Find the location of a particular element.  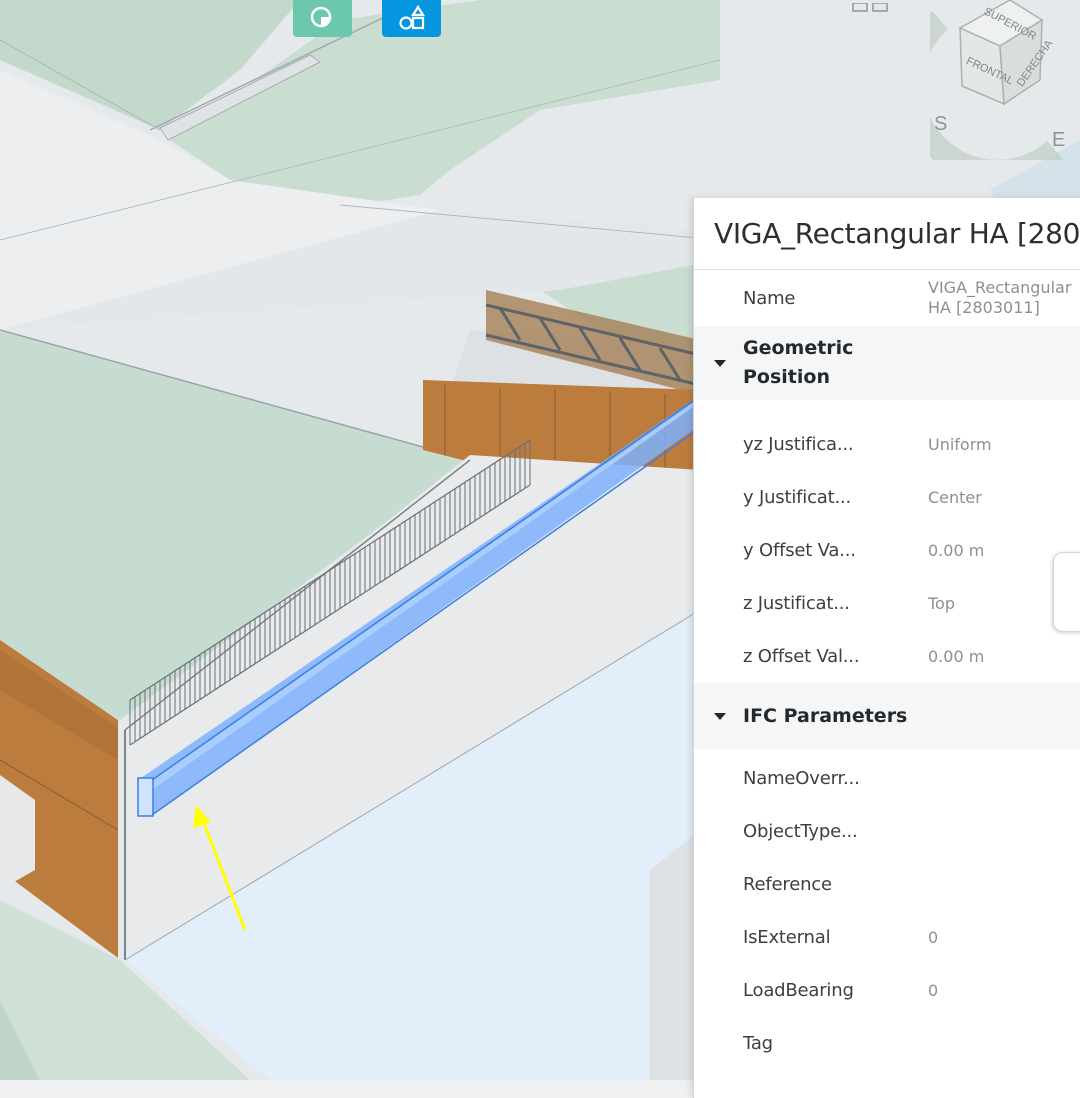

property-key: LoadBearing is located at coordinates (798, 990).